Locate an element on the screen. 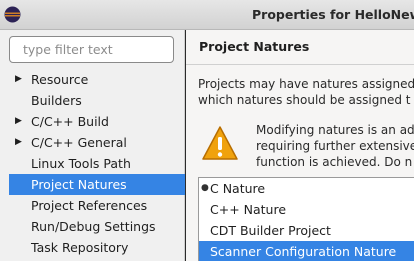 The width and height of the screenshot is (414, 261). tree-item-builders: Builders is located at coordinates (97, 100).